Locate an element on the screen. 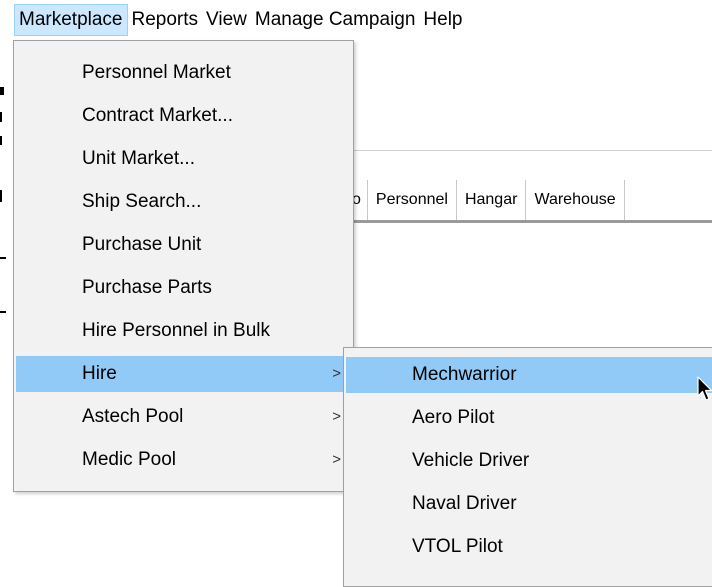 The height and width of the screenshot is (587, 712). menu-item-label: Naval Driver is located at coordinates (464, 503).